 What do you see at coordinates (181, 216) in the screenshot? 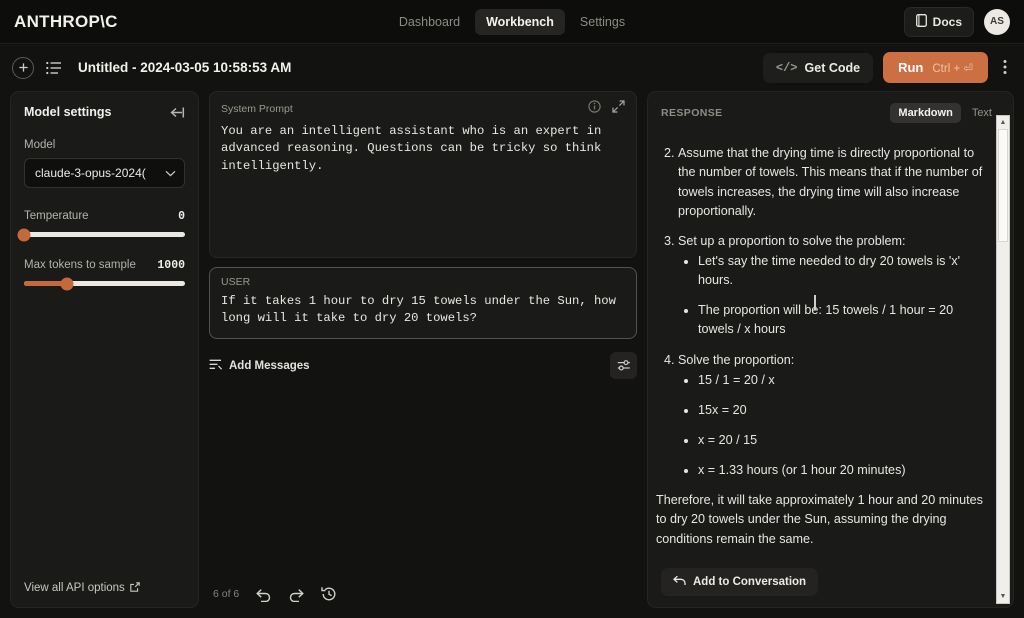
I see `temperature-value: 0` at bounding box center [181, 216].